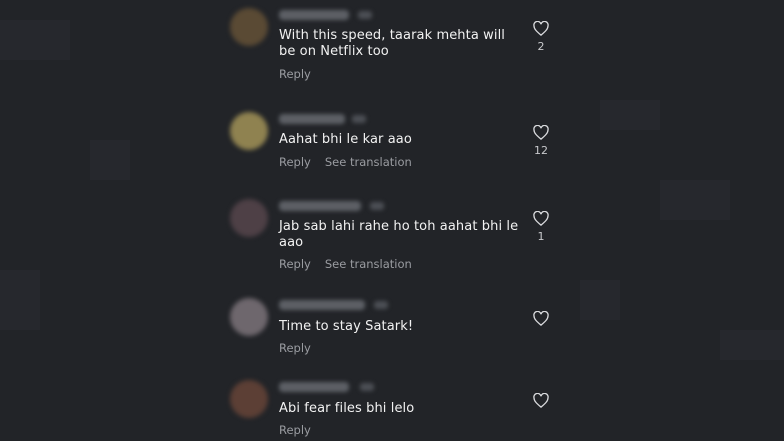  What do you see at coordinates (541, 46) in the screenshot?
I see `like-count: 2` at bounding box center [541, 46].